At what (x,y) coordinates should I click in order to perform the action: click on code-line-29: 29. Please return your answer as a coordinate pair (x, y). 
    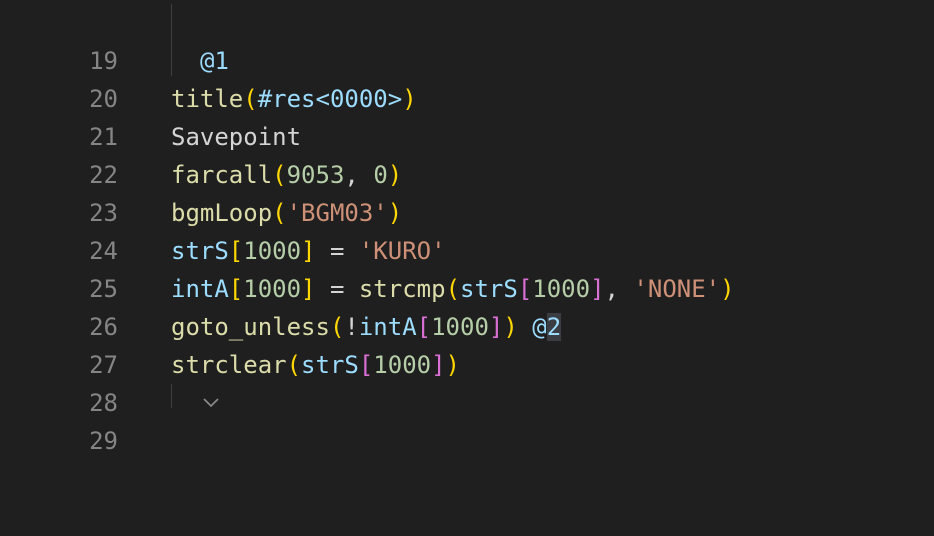
    Looking at the image, I should click on (467, 419).